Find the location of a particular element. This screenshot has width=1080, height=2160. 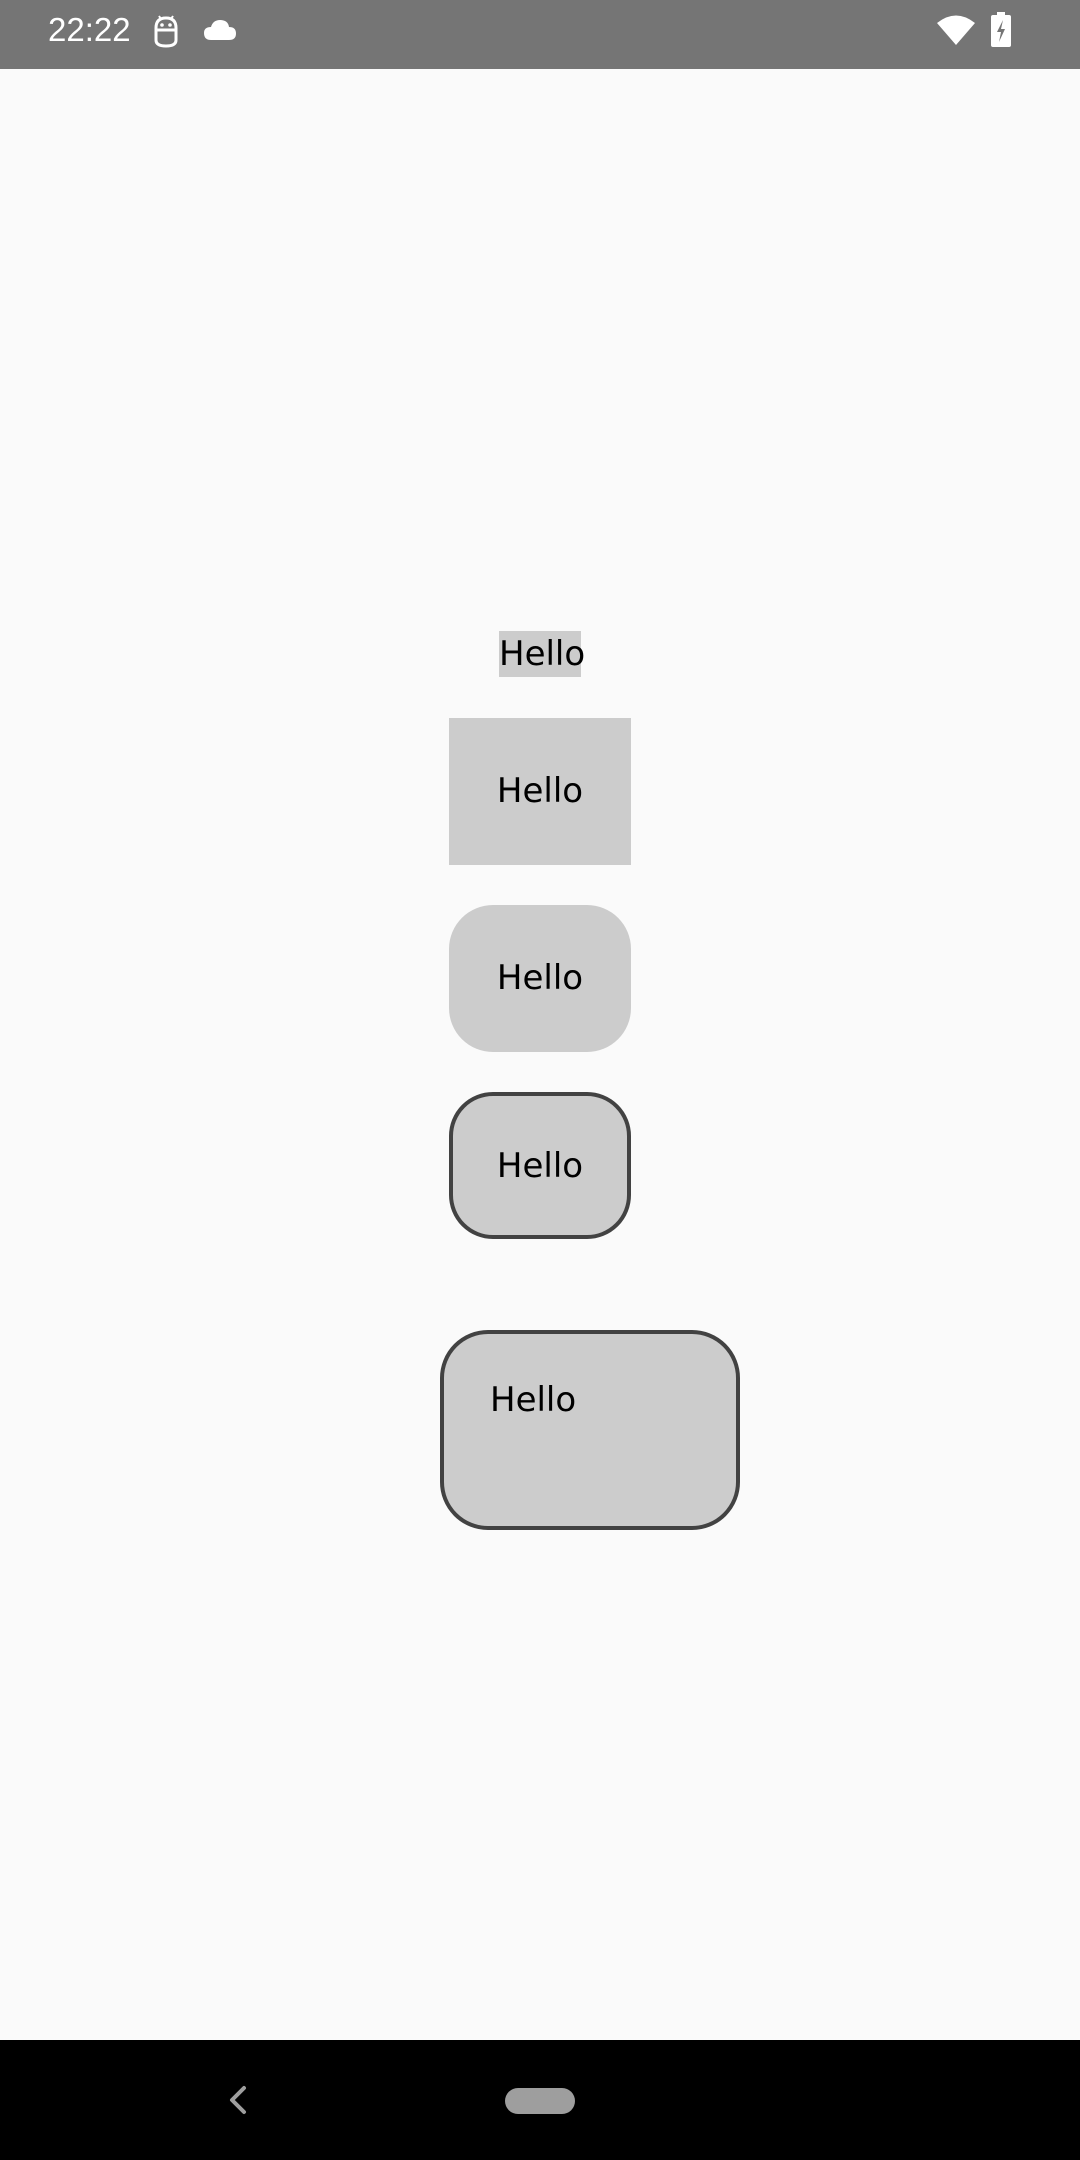

status-bar: 22:22 is located at coordinates (540, 34).